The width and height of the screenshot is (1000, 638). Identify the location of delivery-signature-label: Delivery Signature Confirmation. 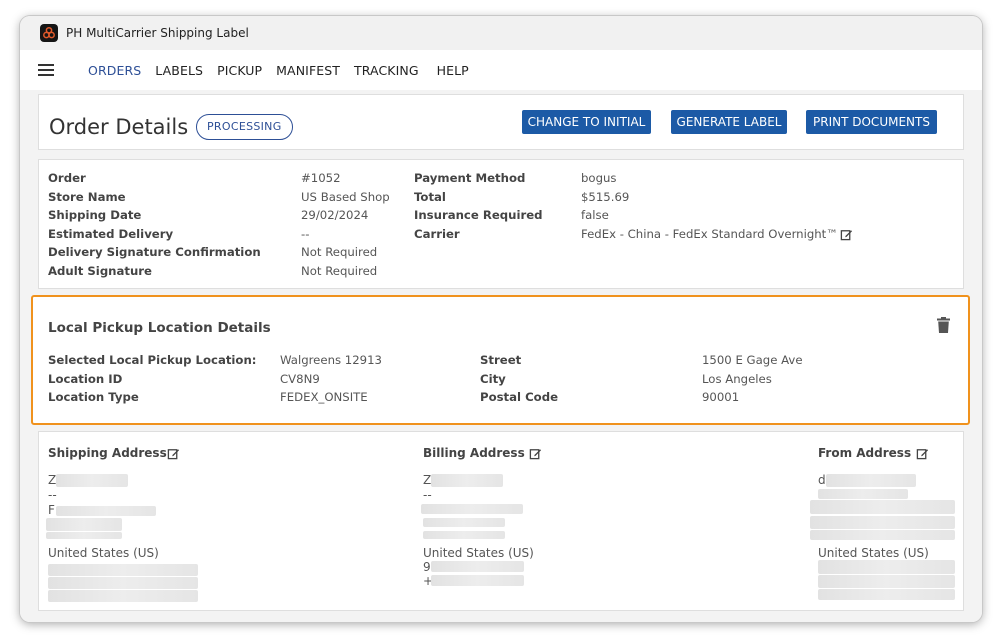
(154, 252).